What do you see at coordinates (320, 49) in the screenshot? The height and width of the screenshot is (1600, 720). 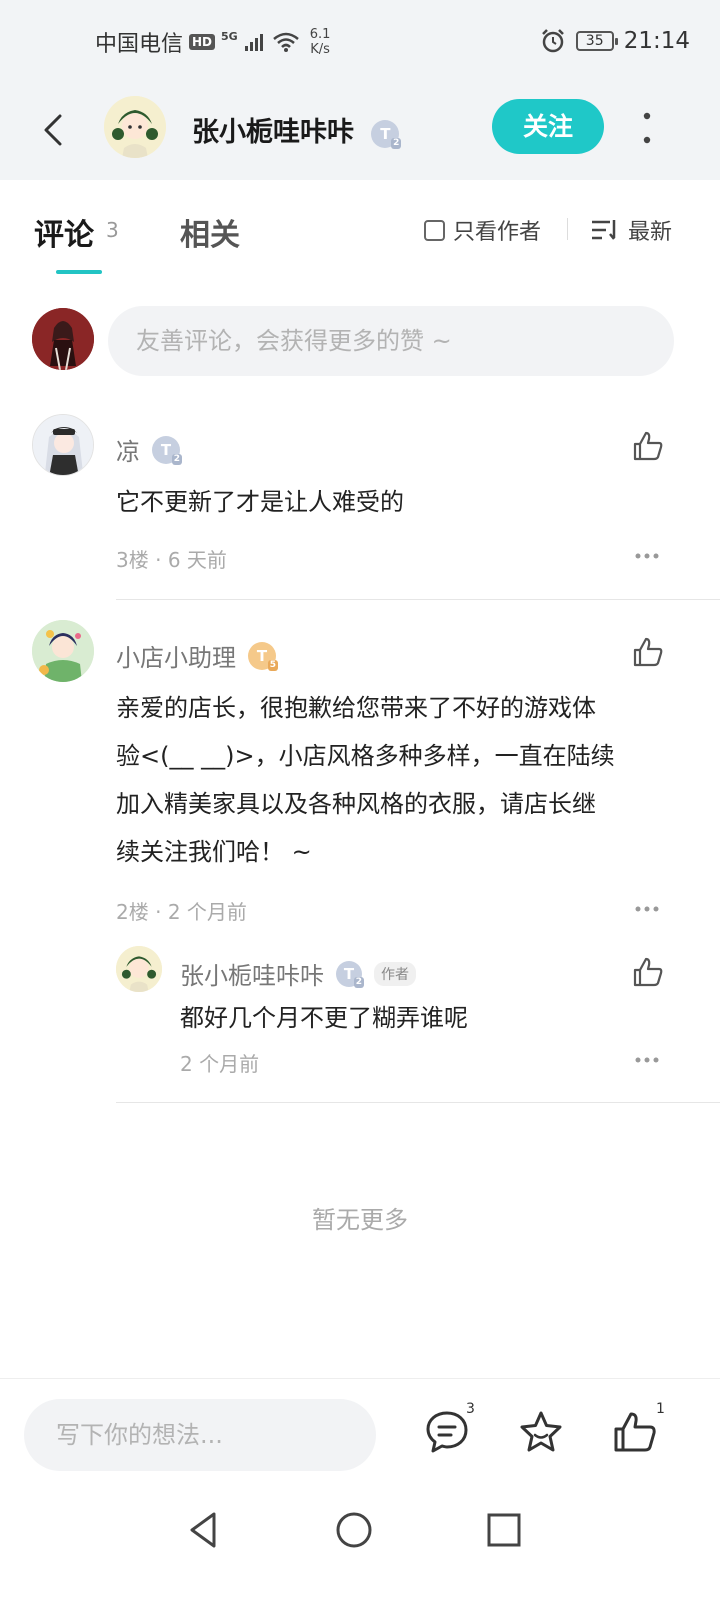 I see `net-speed-unit: K/s` at bounding box center [320, 49].